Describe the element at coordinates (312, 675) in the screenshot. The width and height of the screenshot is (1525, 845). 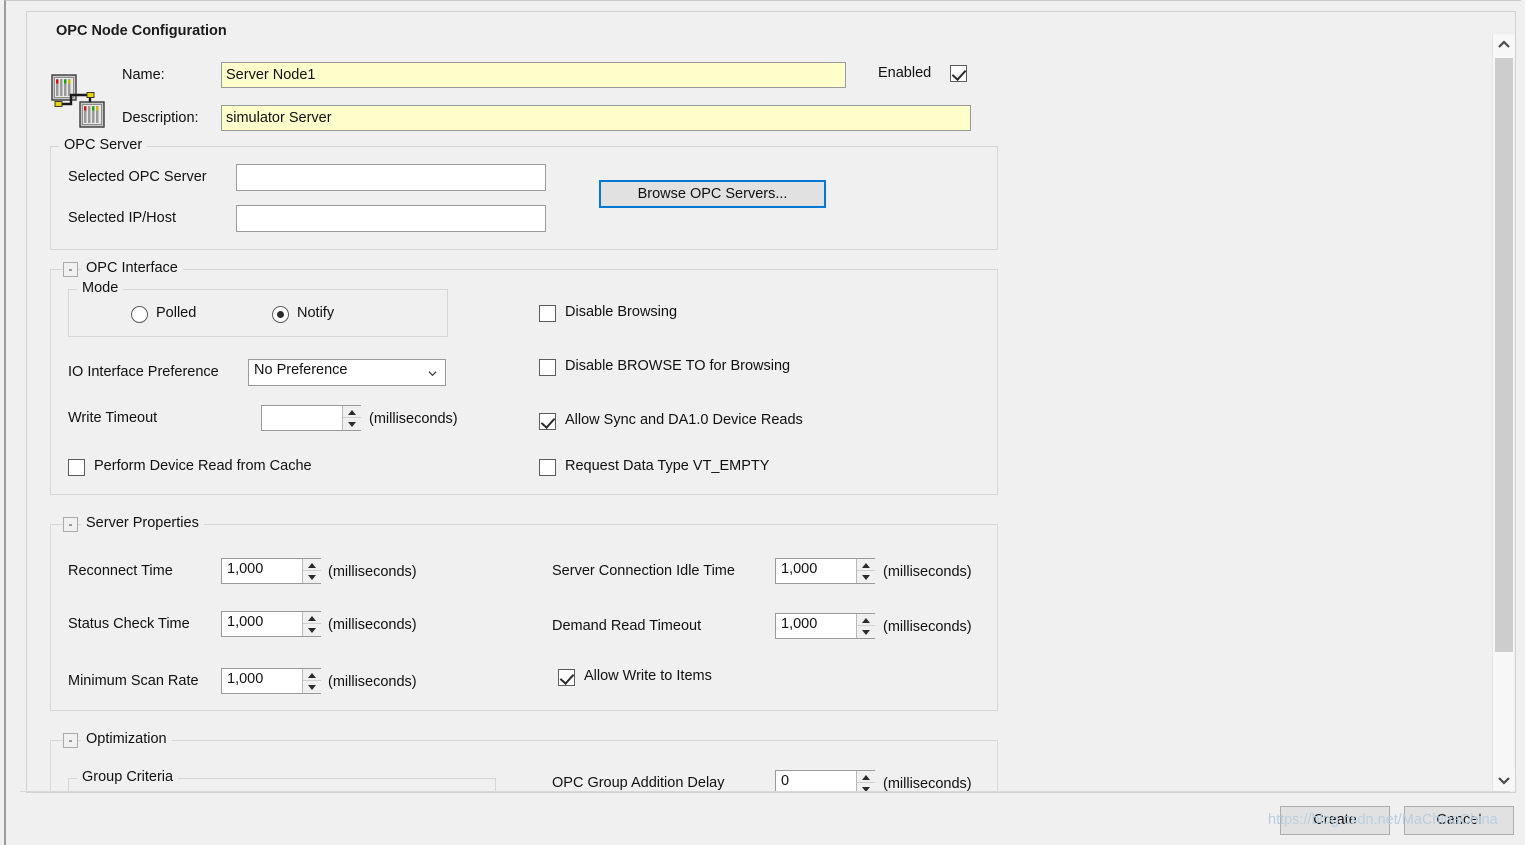
I see `minimum-scan-rate-spinner-up` at that location.